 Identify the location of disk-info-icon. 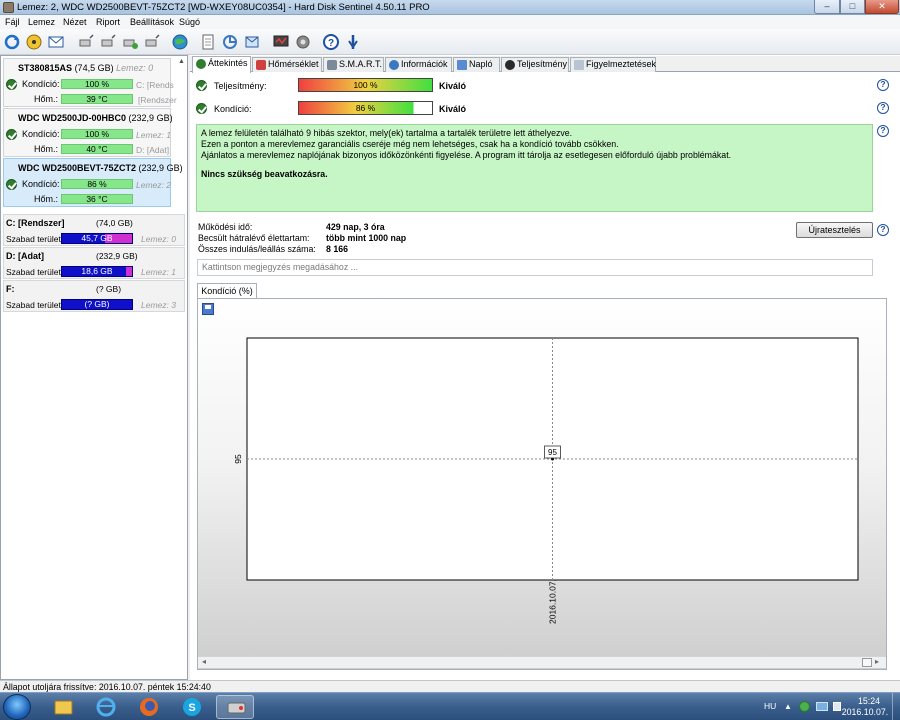
(34, 42).